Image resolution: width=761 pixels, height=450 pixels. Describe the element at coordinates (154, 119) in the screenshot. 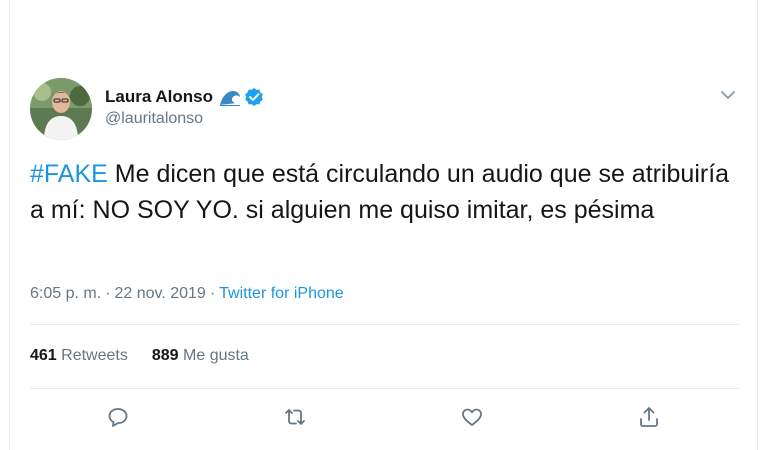

I see `author-handle: @lauritalonso` at that location.